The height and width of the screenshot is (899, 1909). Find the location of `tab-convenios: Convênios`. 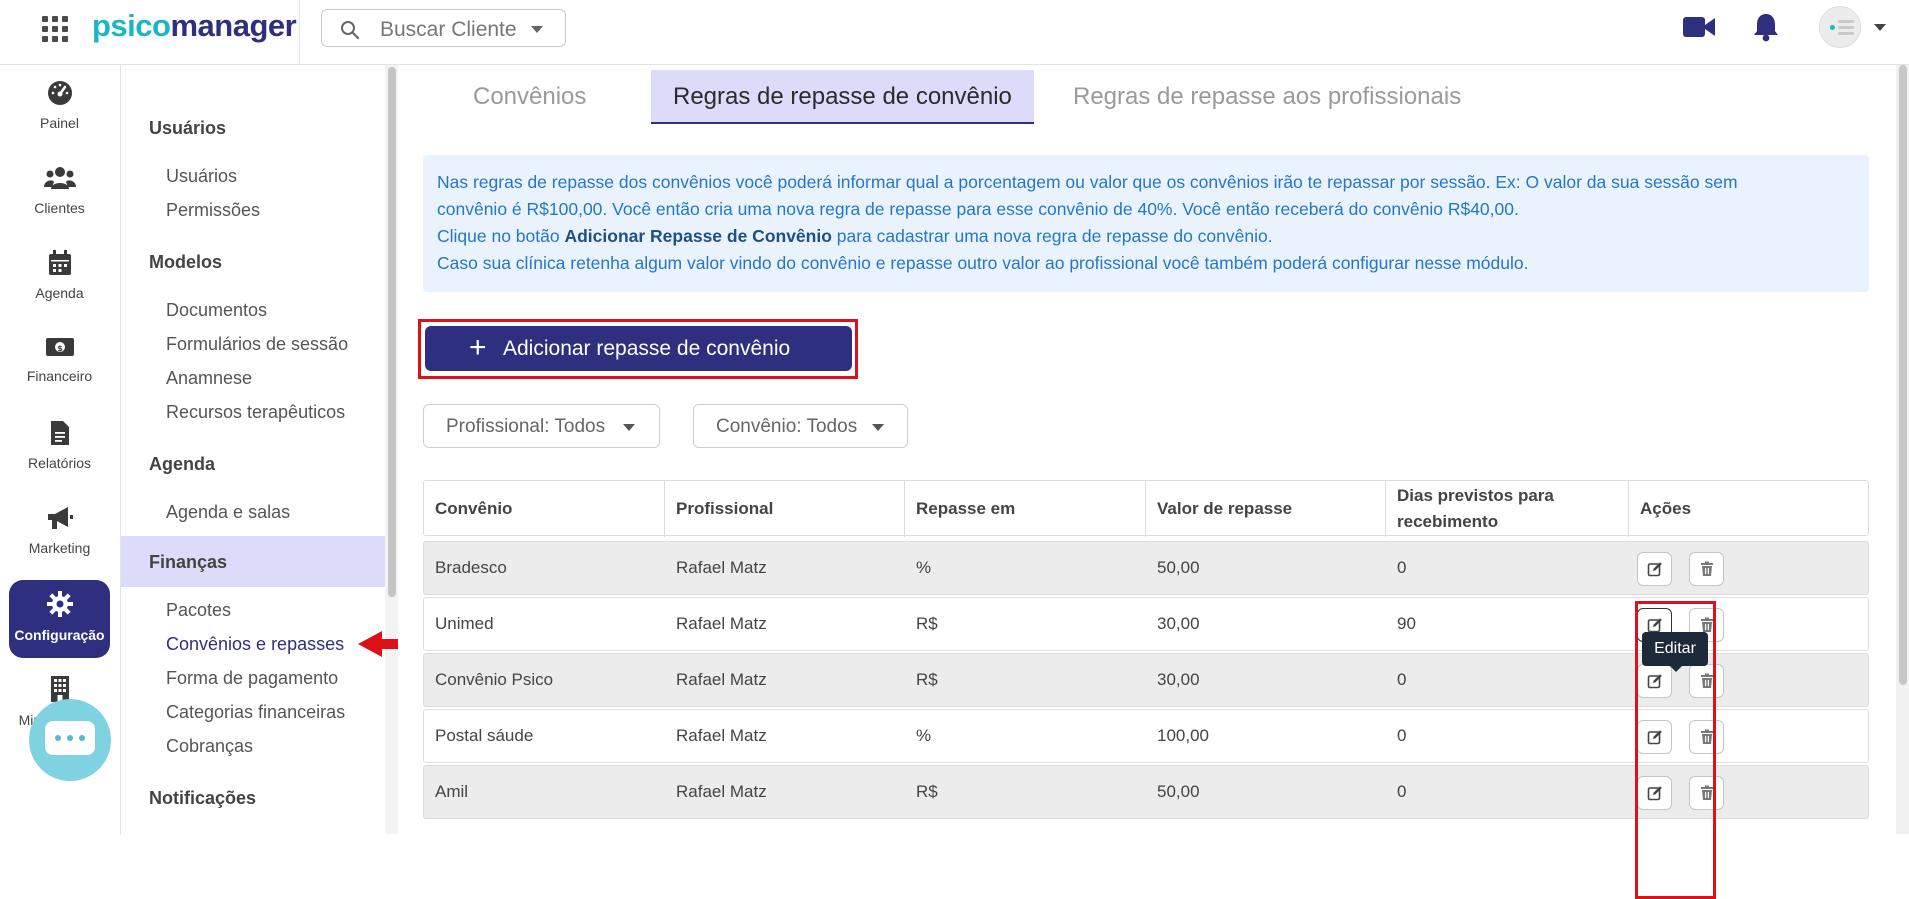

tab-convenios: Convênios is located at coordinates (529, 97).